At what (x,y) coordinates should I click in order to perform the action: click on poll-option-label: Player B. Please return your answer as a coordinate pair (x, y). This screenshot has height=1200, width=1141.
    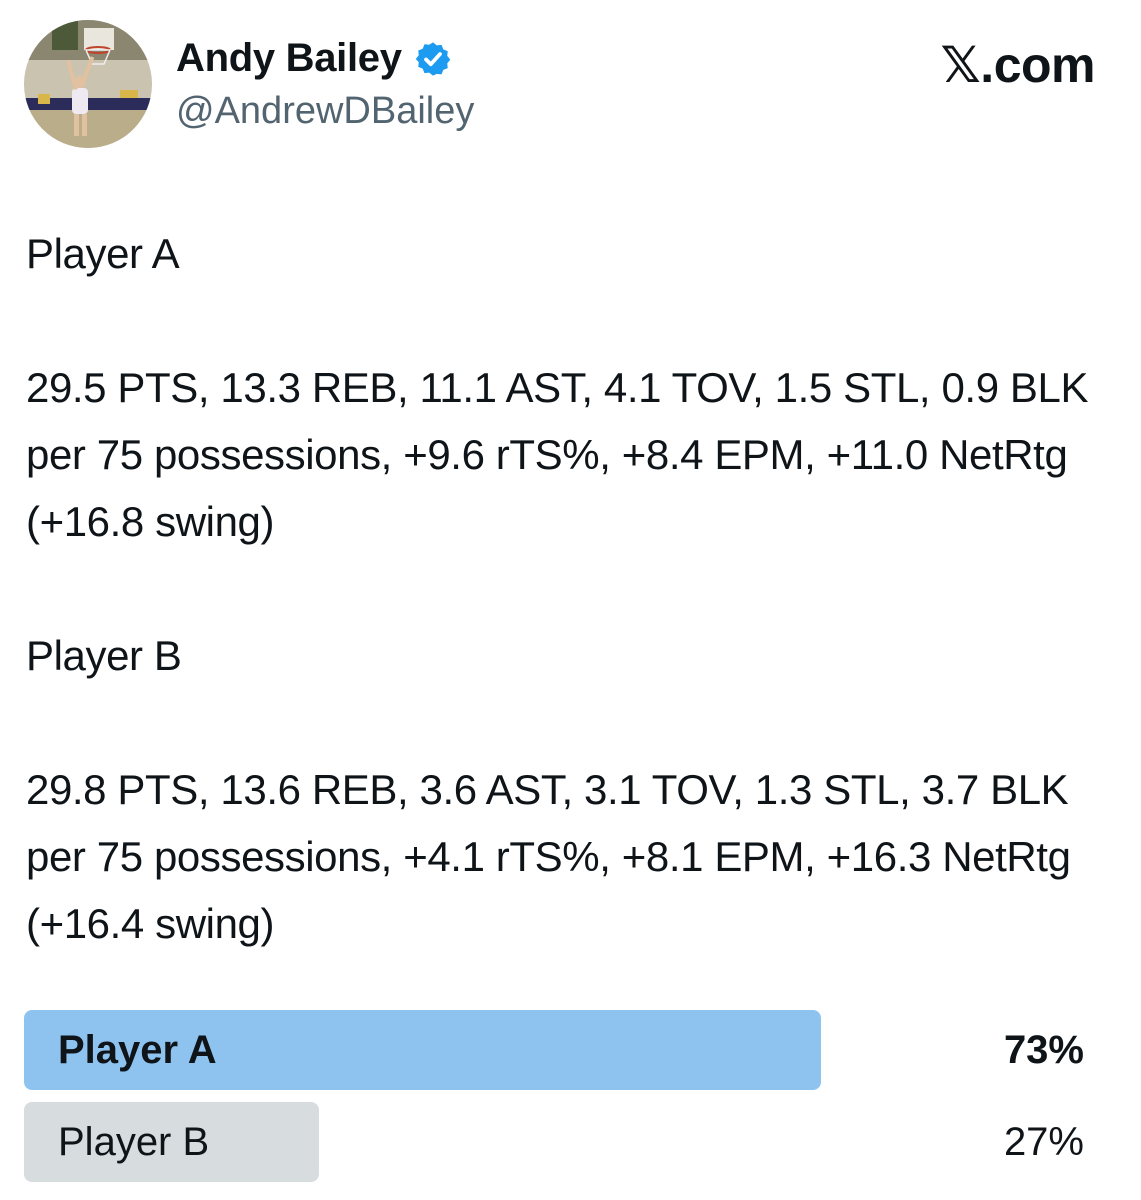
    Looking at the image, I should click on (134, 1142).